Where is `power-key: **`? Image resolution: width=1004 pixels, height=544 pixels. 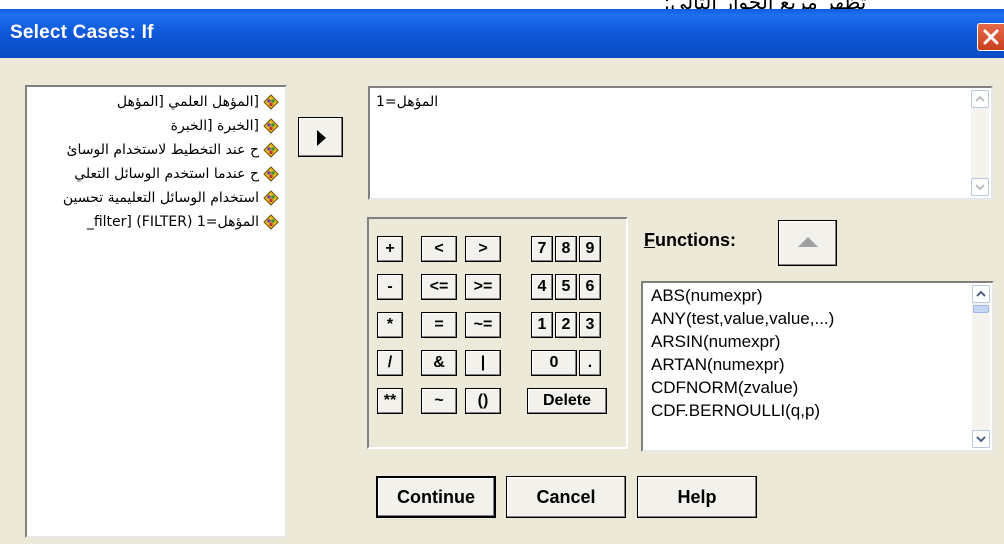 power-key: ** is located at coordinates (390, 401).